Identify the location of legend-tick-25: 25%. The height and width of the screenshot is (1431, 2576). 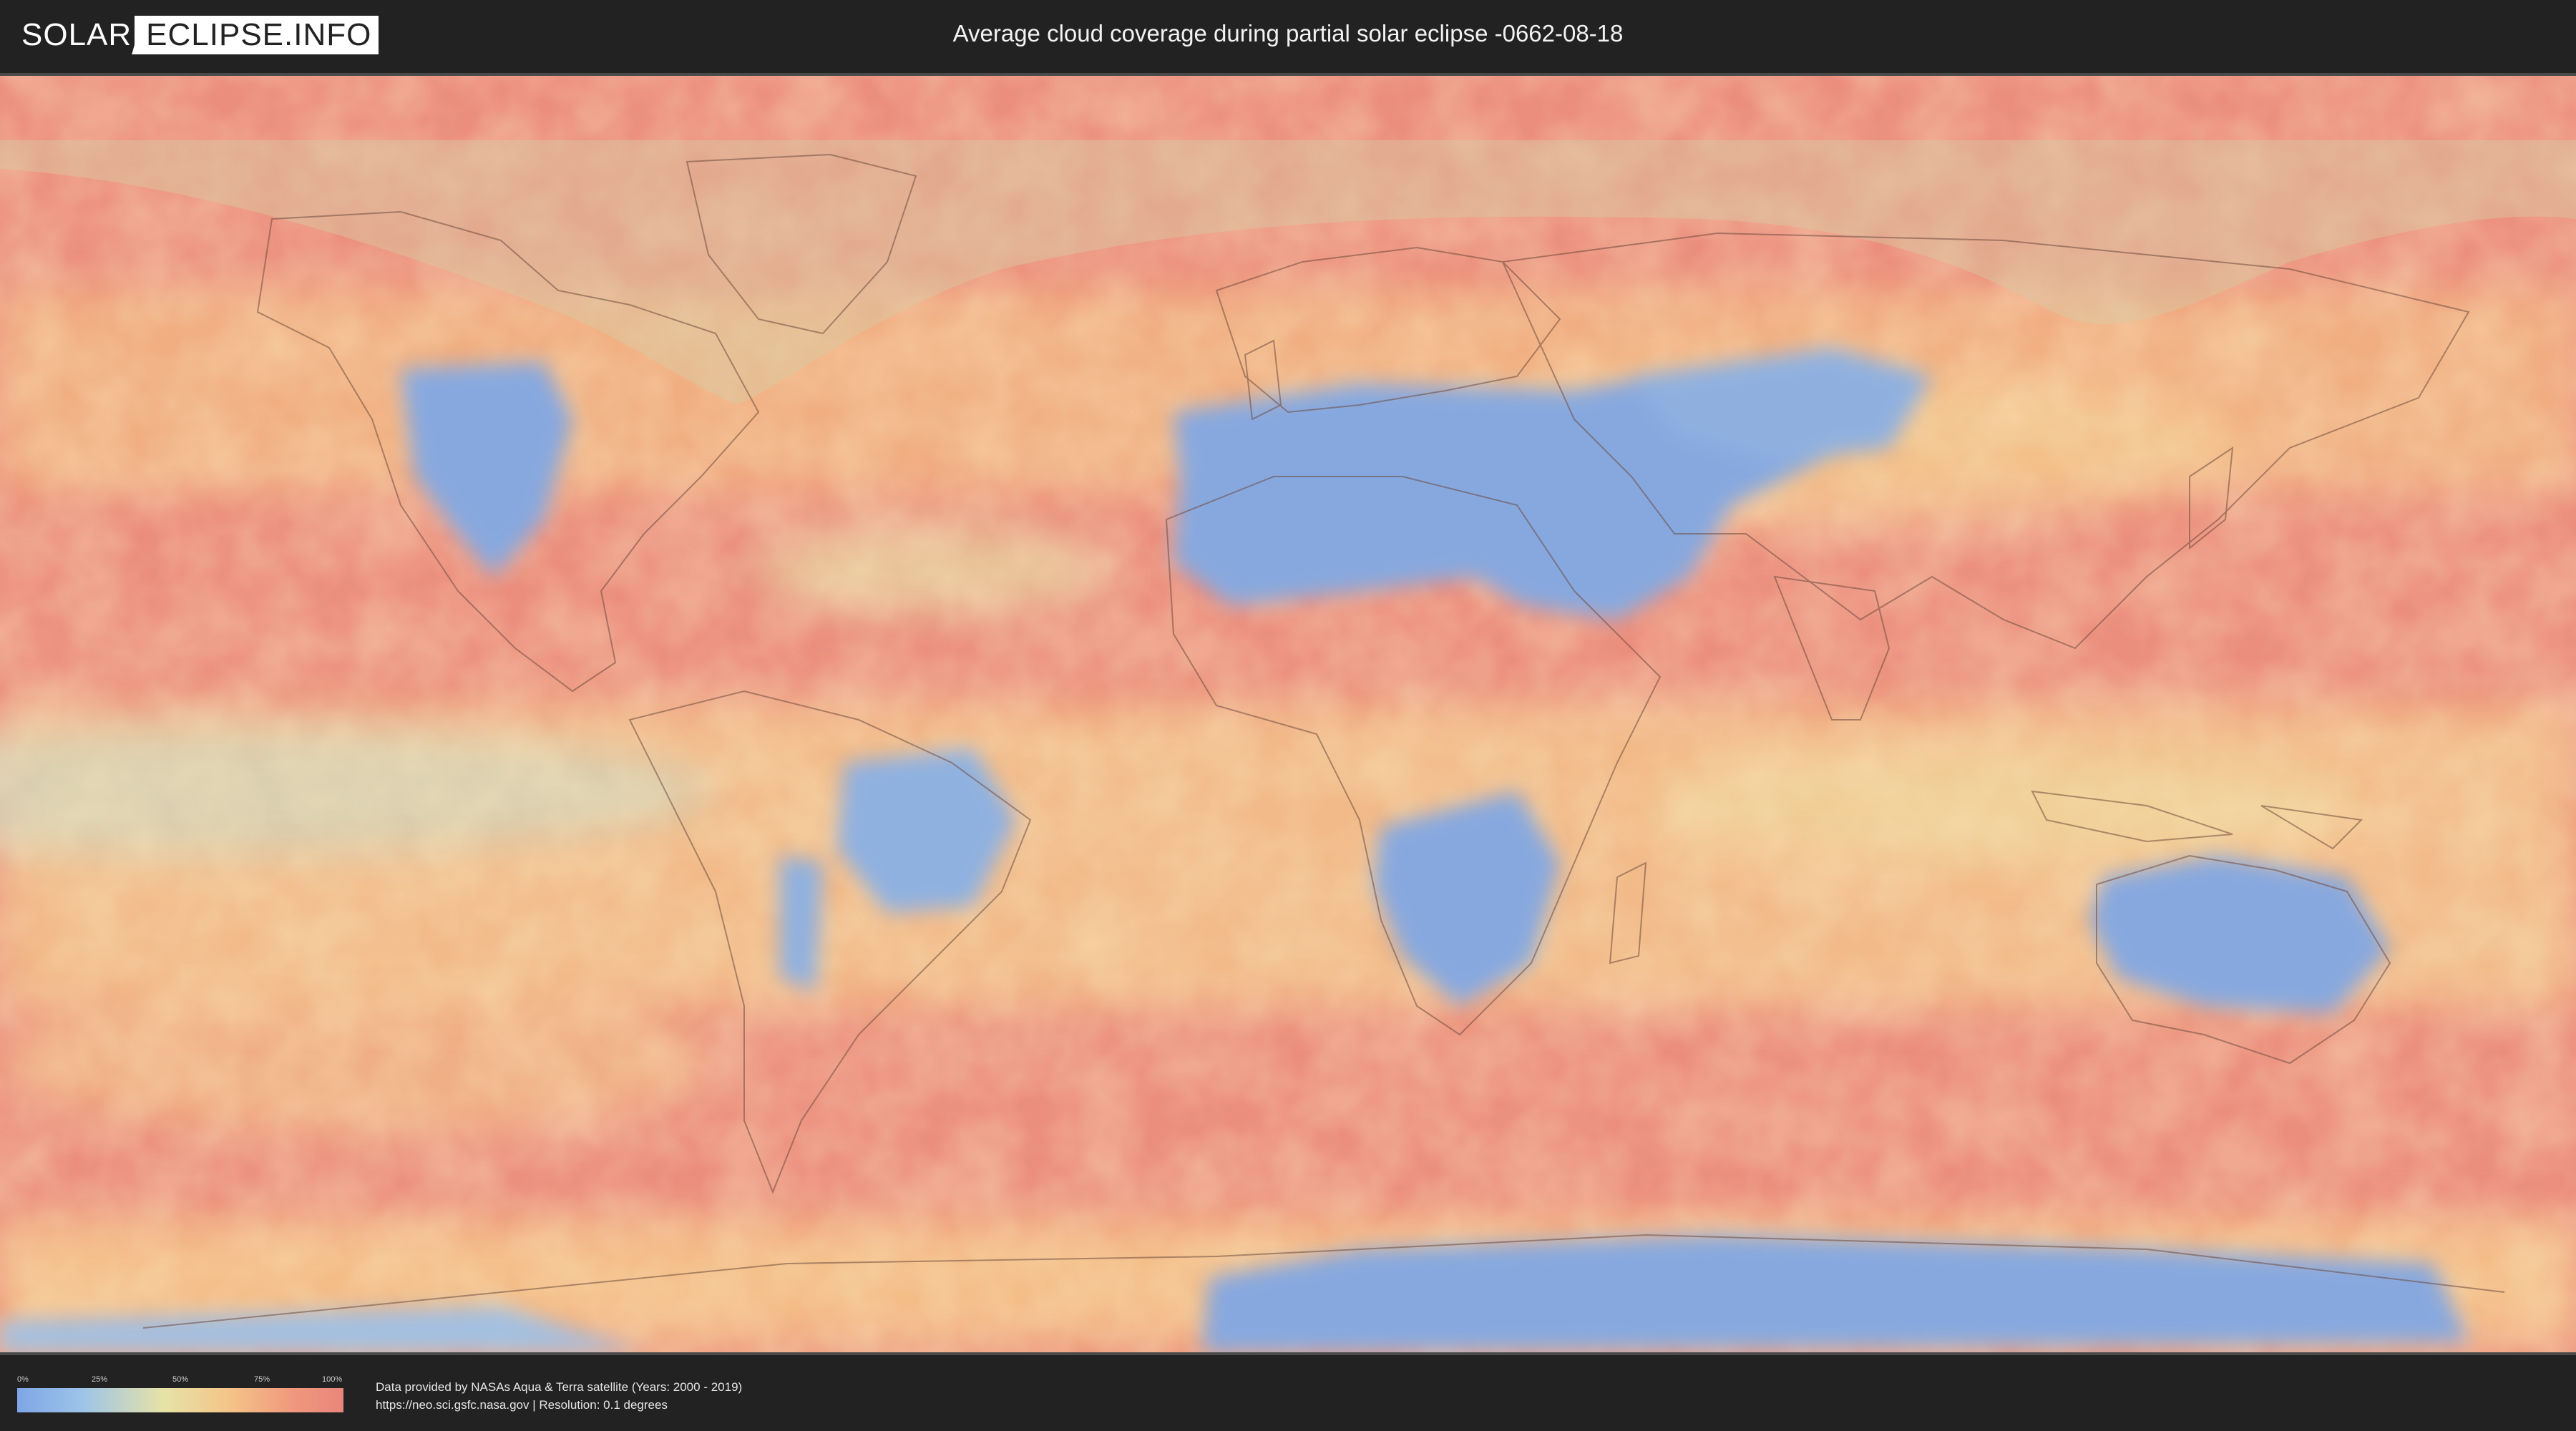
(100, 1379).